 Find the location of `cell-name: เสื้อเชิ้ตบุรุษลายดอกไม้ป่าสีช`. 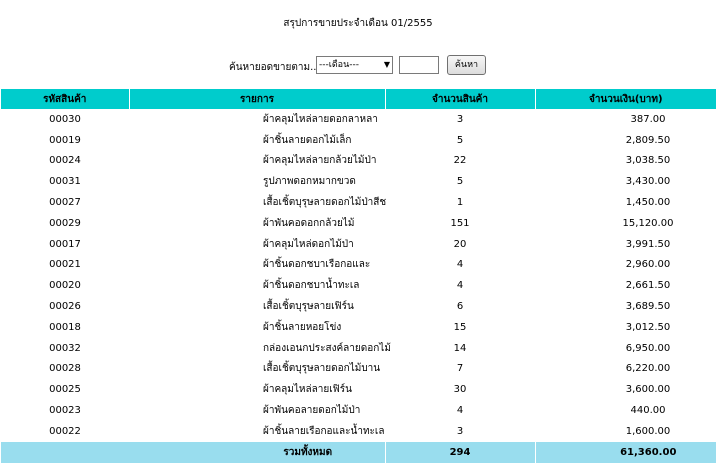

cell-name: เสื้อเชิ้ตบุรุษลายดอกไม้ป่าสีช is located at coordinates (325, 203).